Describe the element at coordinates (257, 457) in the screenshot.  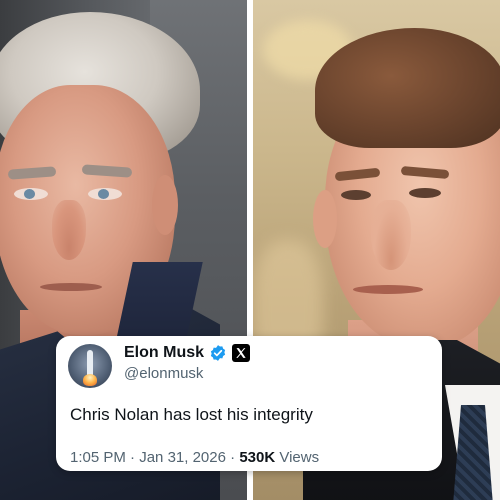
I see `views-count: 530K` at that location.